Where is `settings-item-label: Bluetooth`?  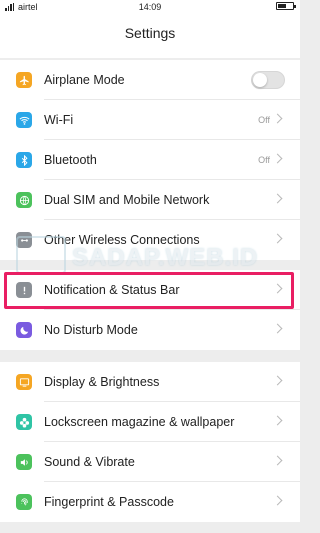
settings-item-label: Bluetooth is located at coordinates (70, 160).